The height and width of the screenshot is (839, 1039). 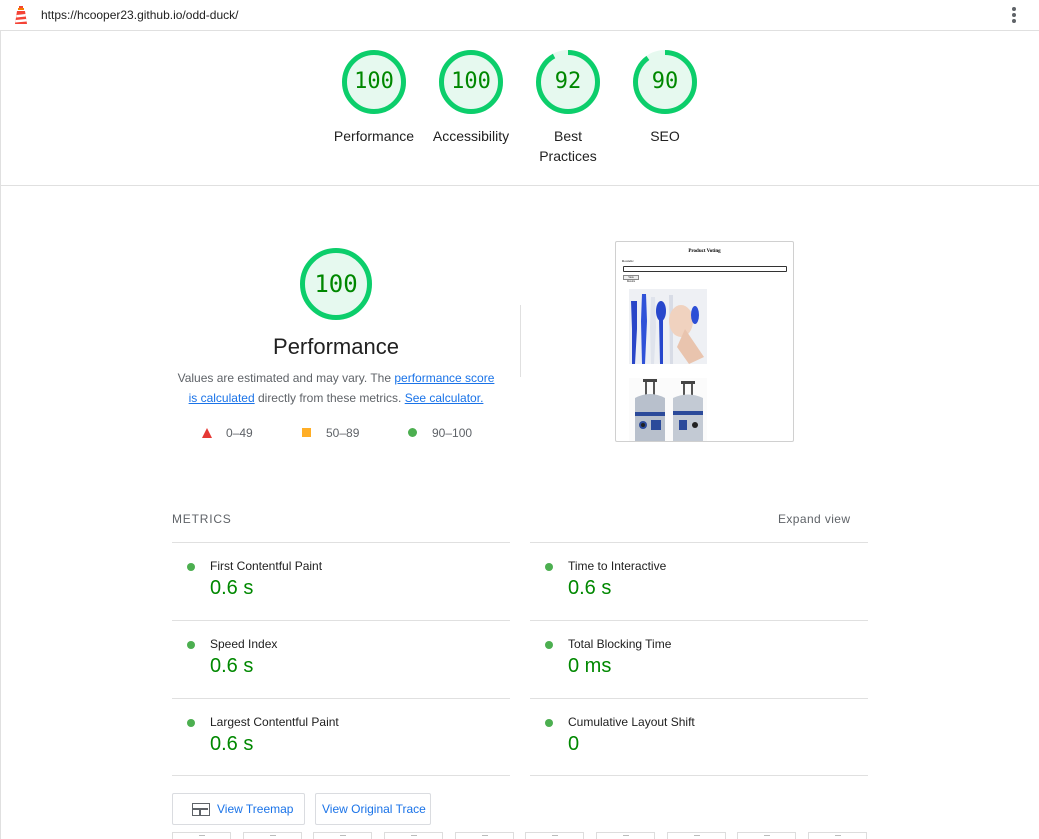 I want to click on button-label: View Treemap, so click(x=255, y=809).